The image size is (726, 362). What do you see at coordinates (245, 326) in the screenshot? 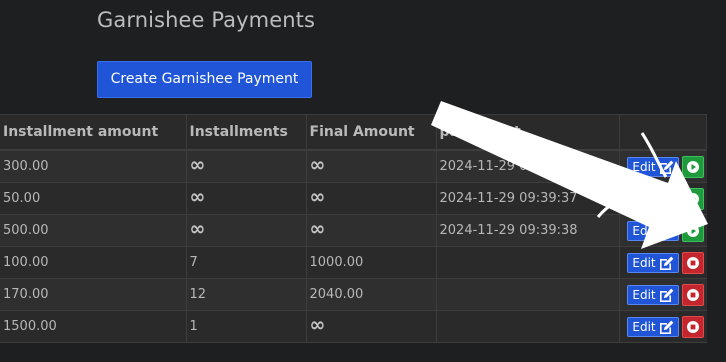
I see `installments-cell: 1` at bounding box center [245, 326].